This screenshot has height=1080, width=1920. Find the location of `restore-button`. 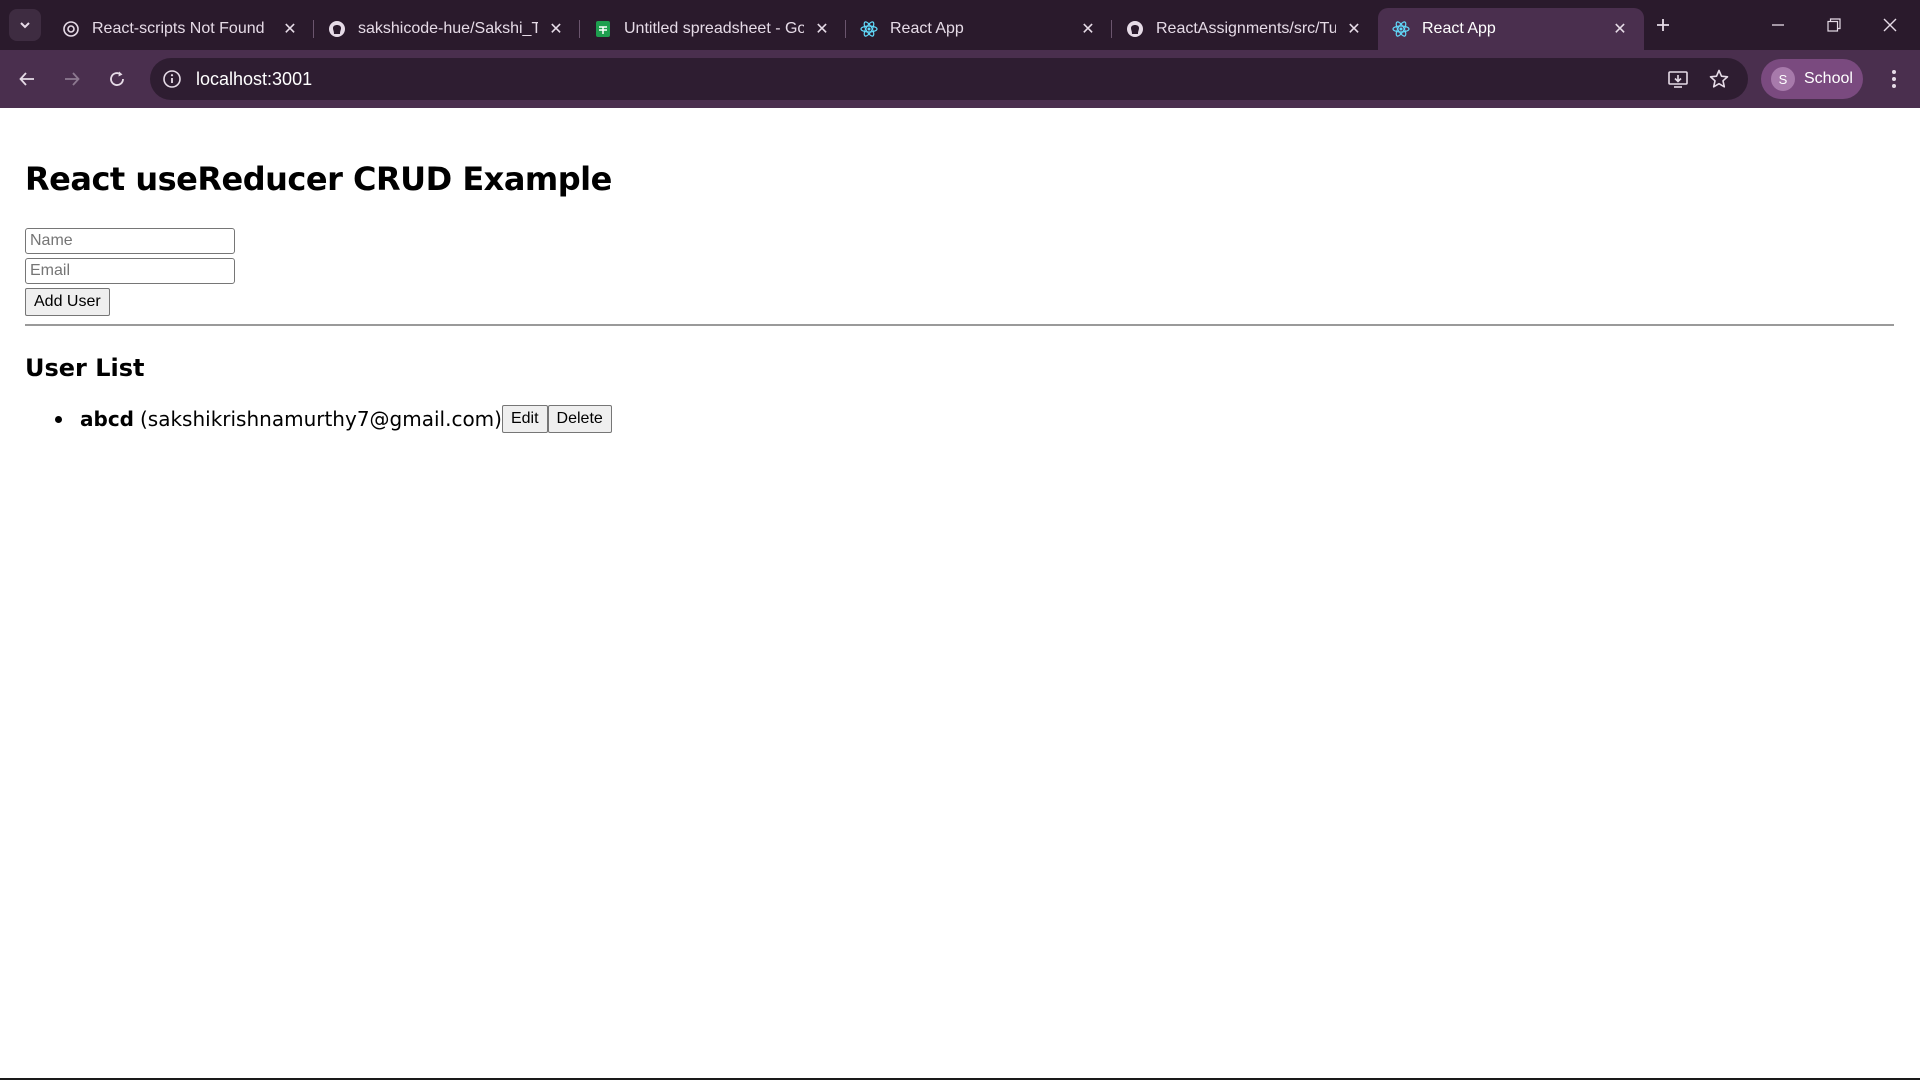

restore-button is located at coordinates (1834, 25).